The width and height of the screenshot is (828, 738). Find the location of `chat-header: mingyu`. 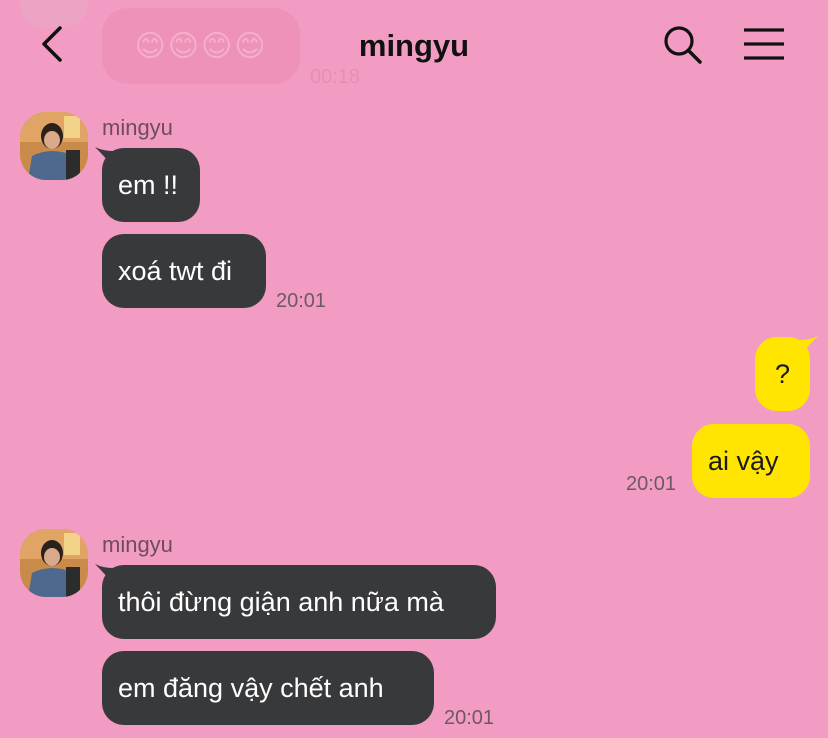

chat-header: mingyu is located at coordinates (414, 45).